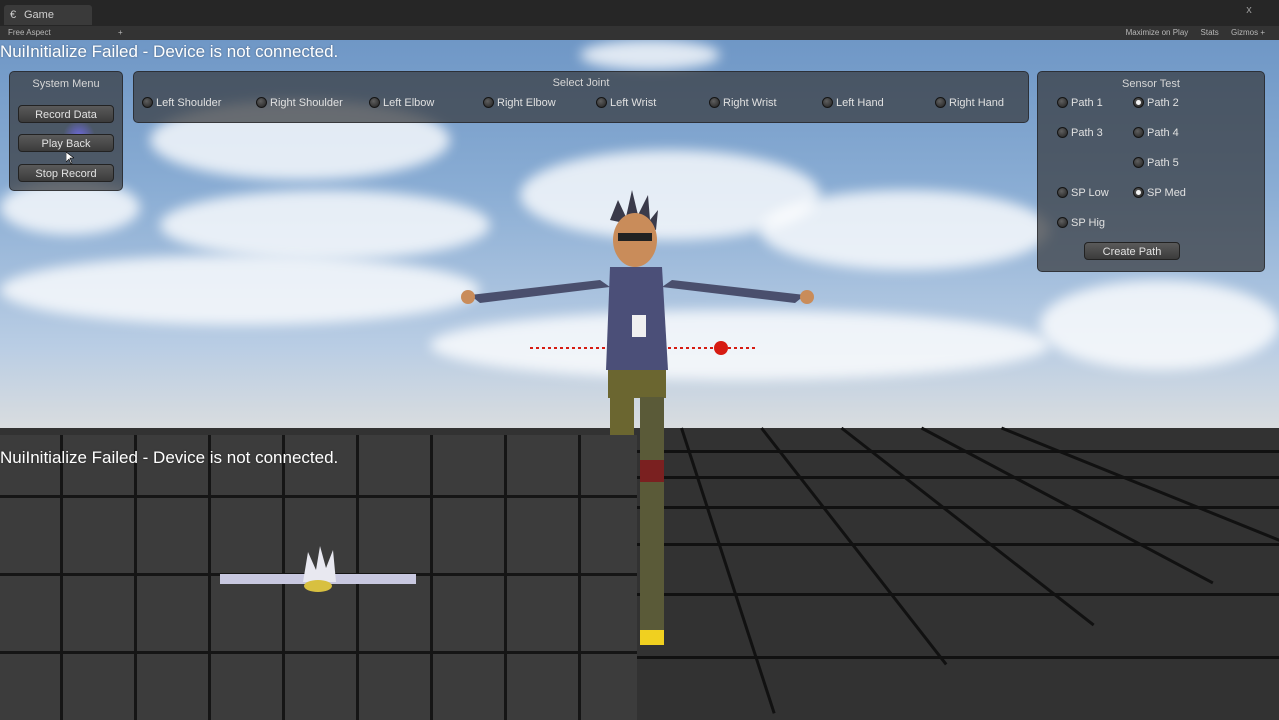 Image resolution: width=1279 pixels, height=720 pixels. Describe the element at coordinates (1163, 163) in the screenshot. I see `radio-label: Path 5` at that location.